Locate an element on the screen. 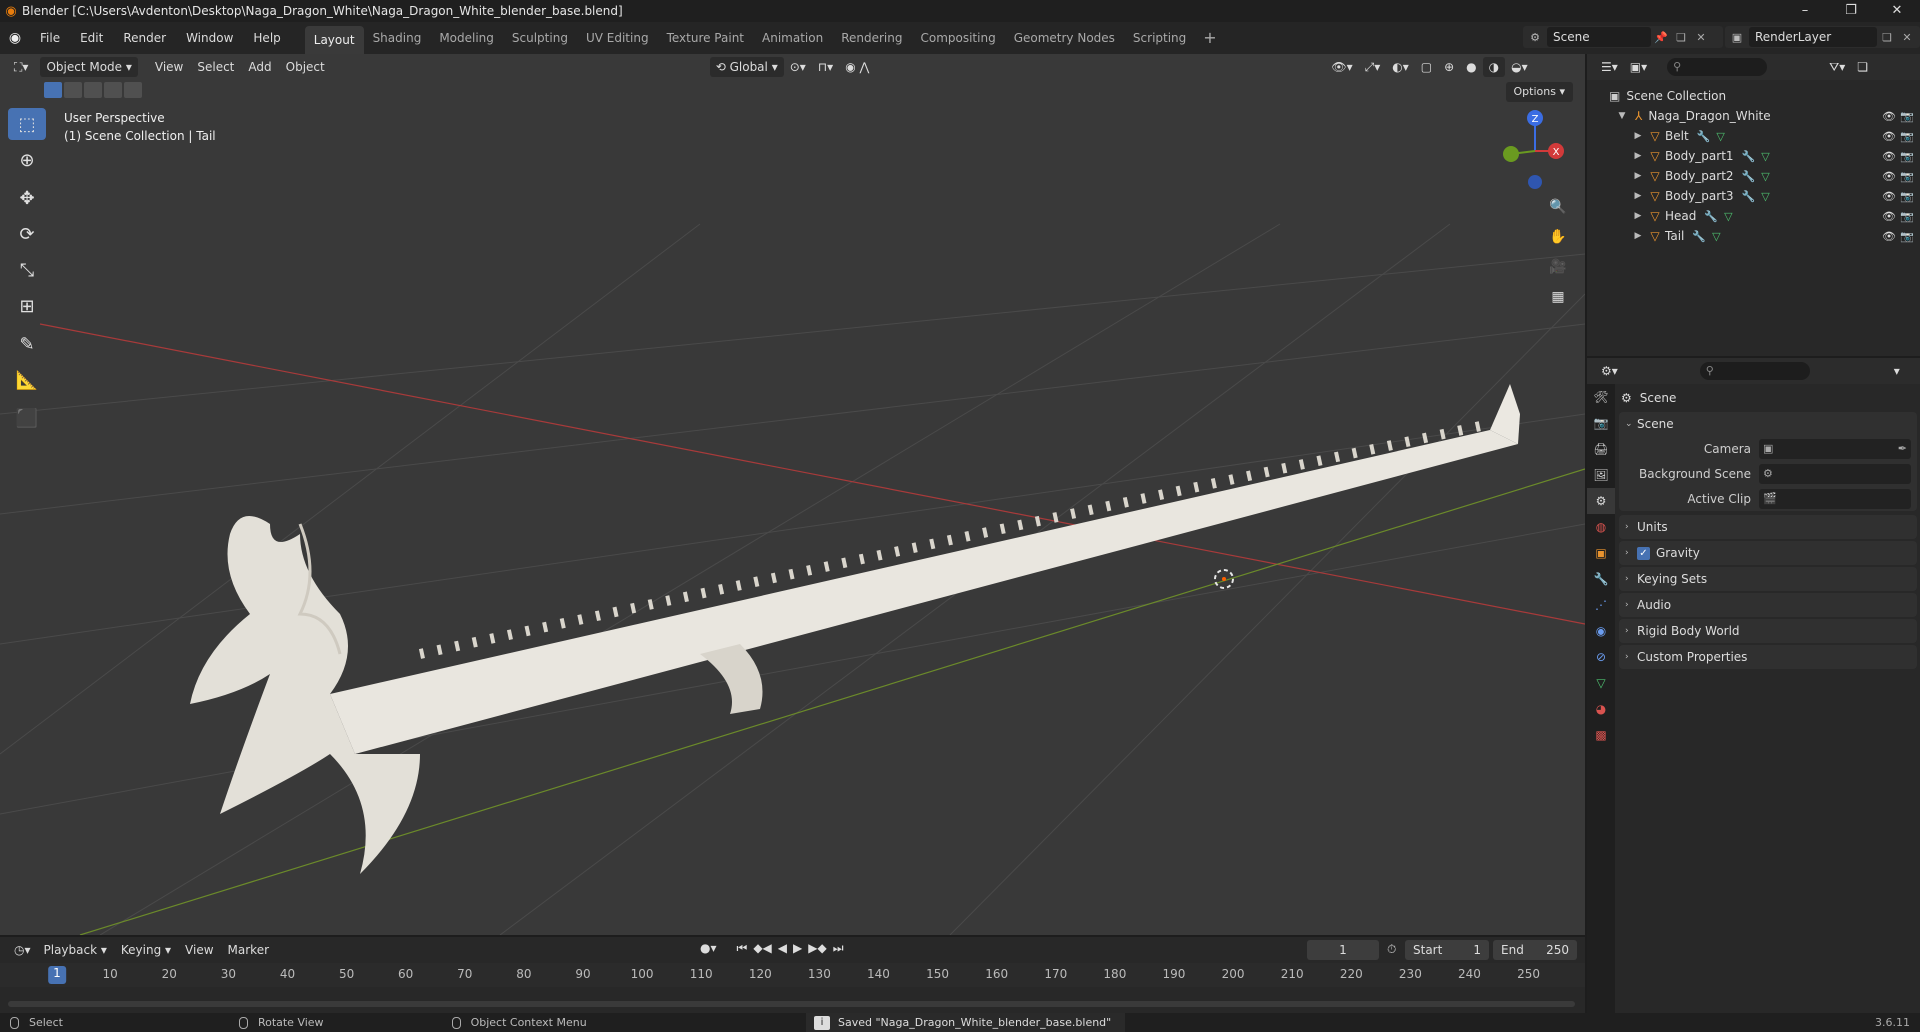  units-panel-header: › Units is located at coordinates (1768, 527).